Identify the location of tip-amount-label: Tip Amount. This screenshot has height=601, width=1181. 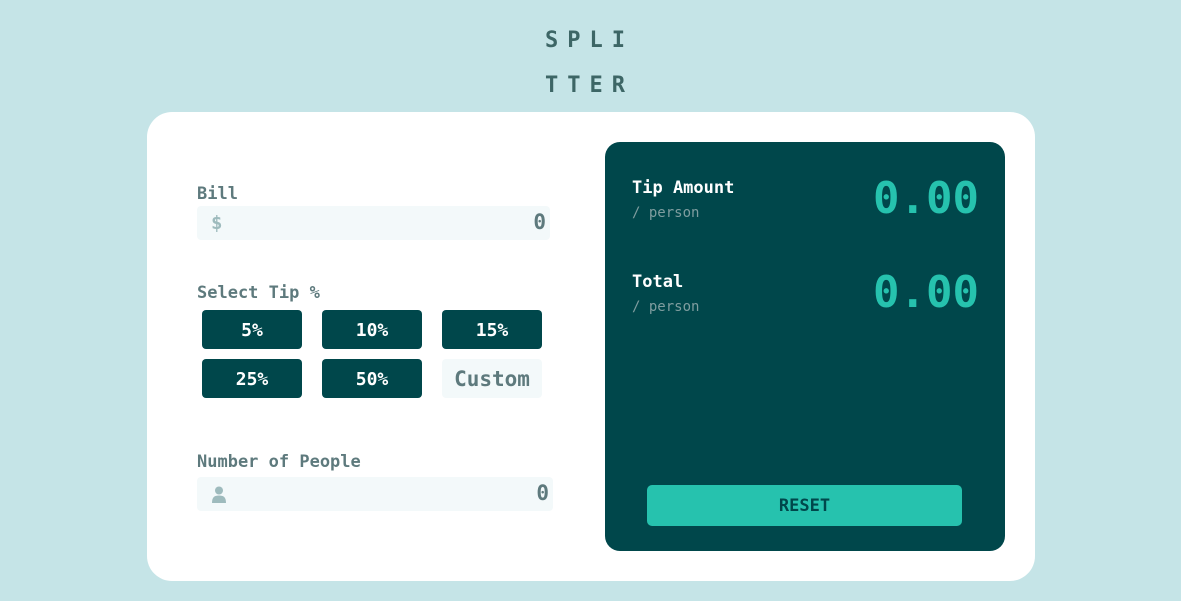
(683, 188).